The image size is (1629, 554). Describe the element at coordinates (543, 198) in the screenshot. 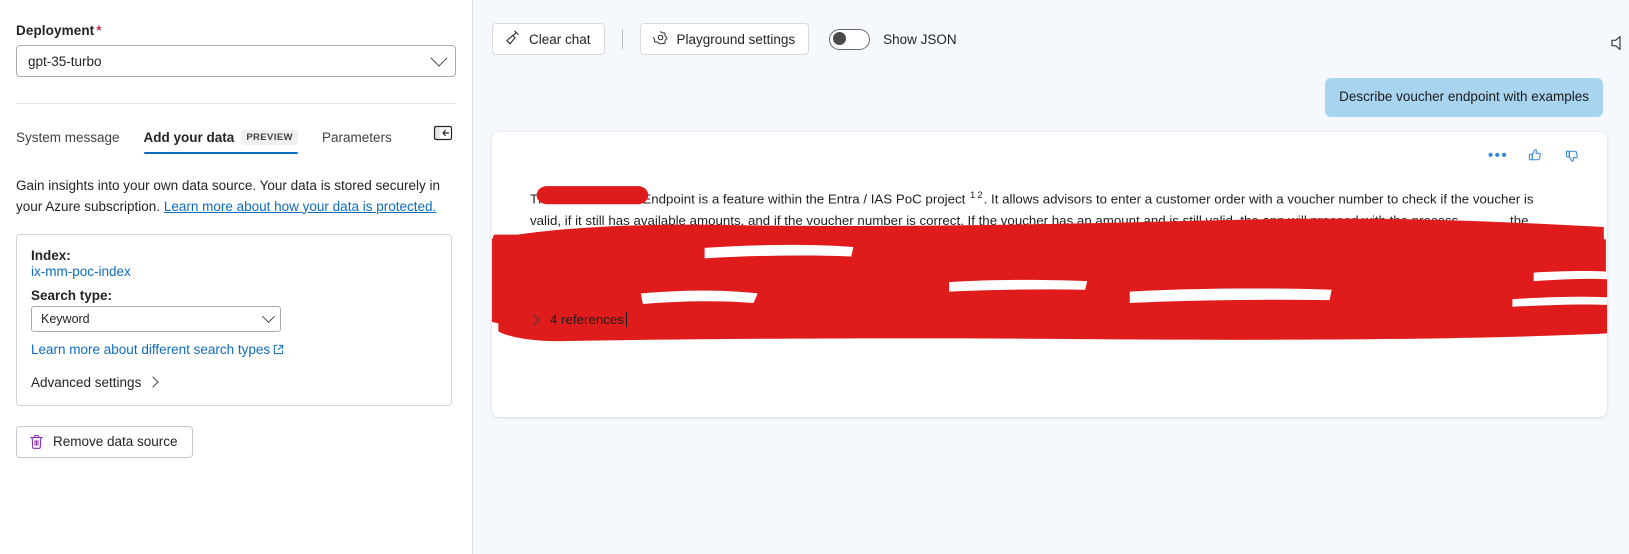

I see `answer-part-1: The` at that location.